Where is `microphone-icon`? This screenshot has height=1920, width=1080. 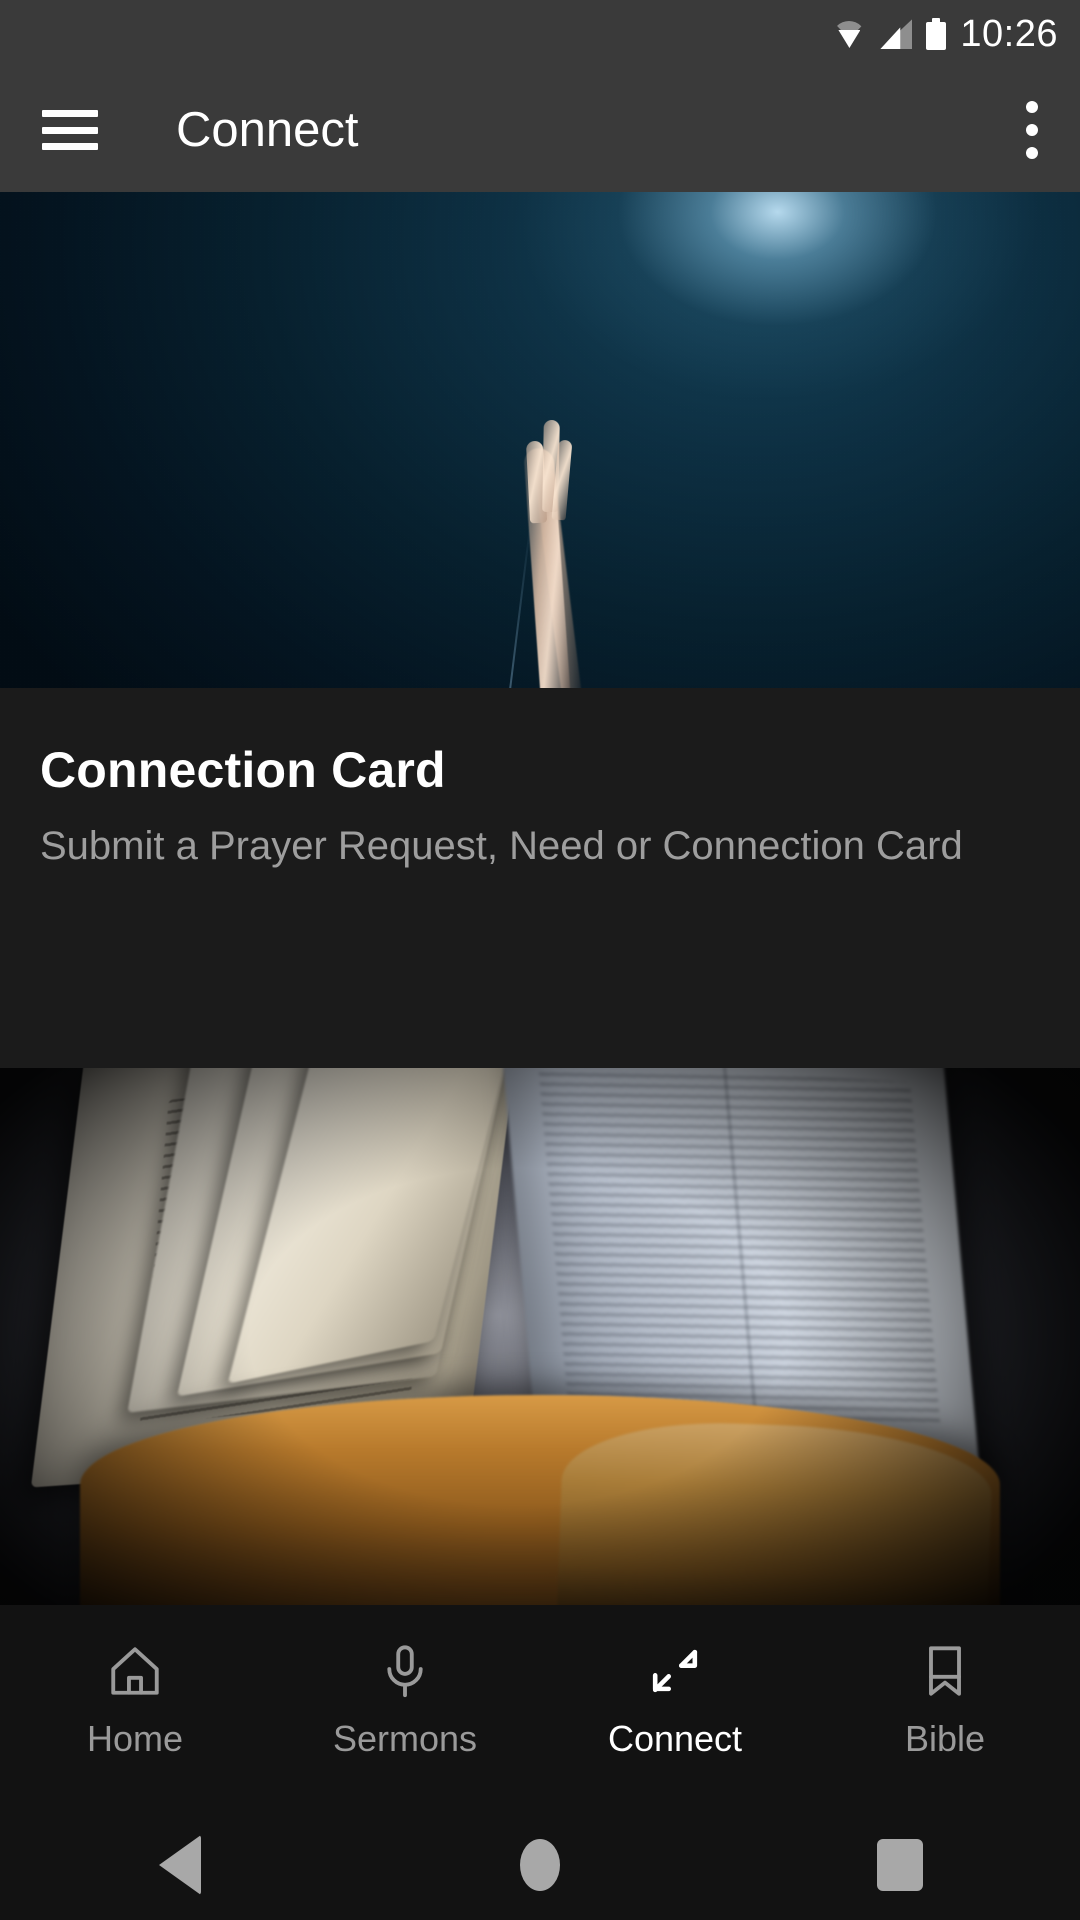
microphone-icon is located at coordinates (405, 1671).